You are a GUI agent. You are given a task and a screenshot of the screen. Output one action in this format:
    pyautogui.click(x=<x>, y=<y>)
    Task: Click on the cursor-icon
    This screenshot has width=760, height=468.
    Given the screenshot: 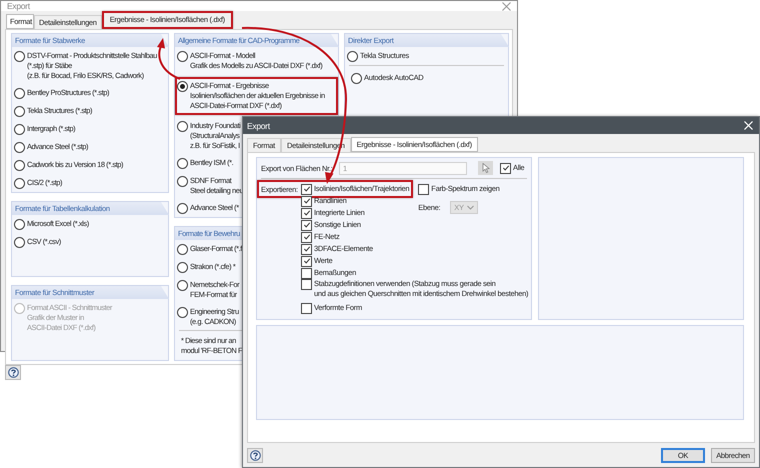 What is the action you would take?
    pyautogui.click(x=486, y=168)
    